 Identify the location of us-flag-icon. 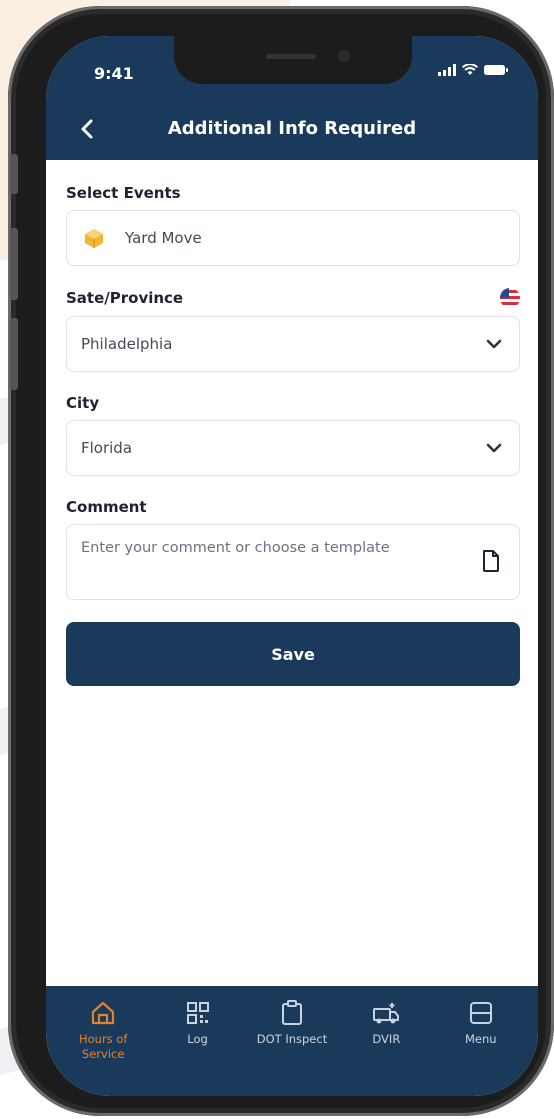
(510, 298).